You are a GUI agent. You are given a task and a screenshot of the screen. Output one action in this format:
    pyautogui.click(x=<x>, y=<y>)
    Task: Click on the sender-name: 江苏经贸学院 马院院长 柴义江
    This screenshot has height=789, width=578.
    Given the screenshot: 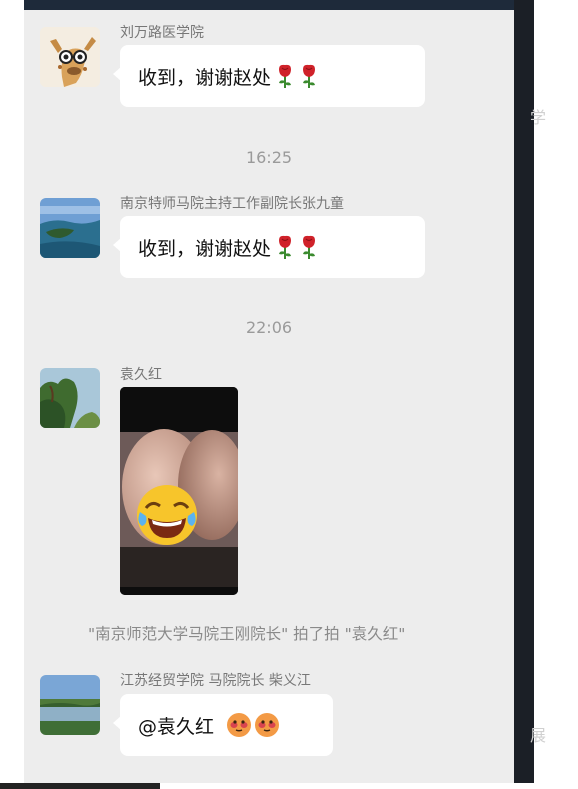 What is the action you would take?
    pyautogui.click(x=215, y=681)
    